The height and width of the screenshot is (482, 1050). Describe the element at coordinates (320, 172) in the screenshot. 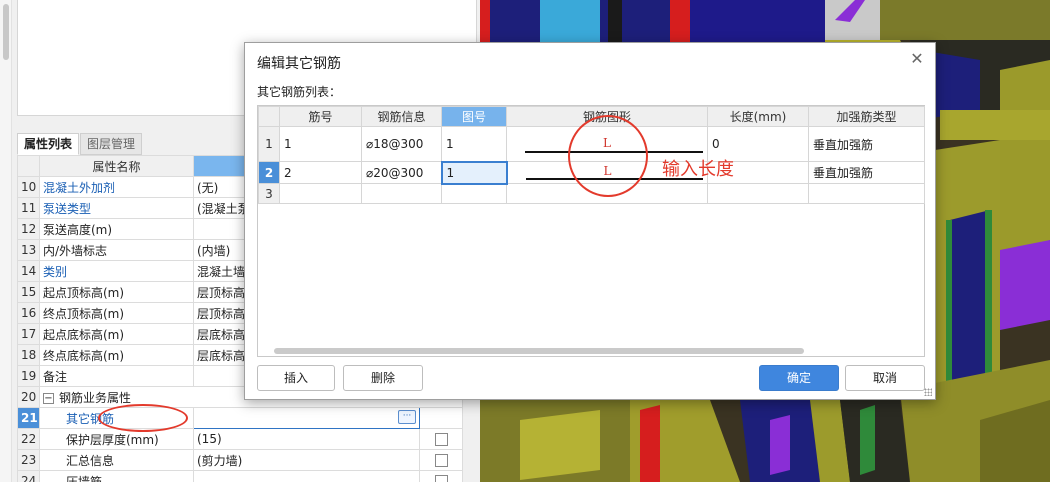

I see `bar-no-cell: 2` at that location.